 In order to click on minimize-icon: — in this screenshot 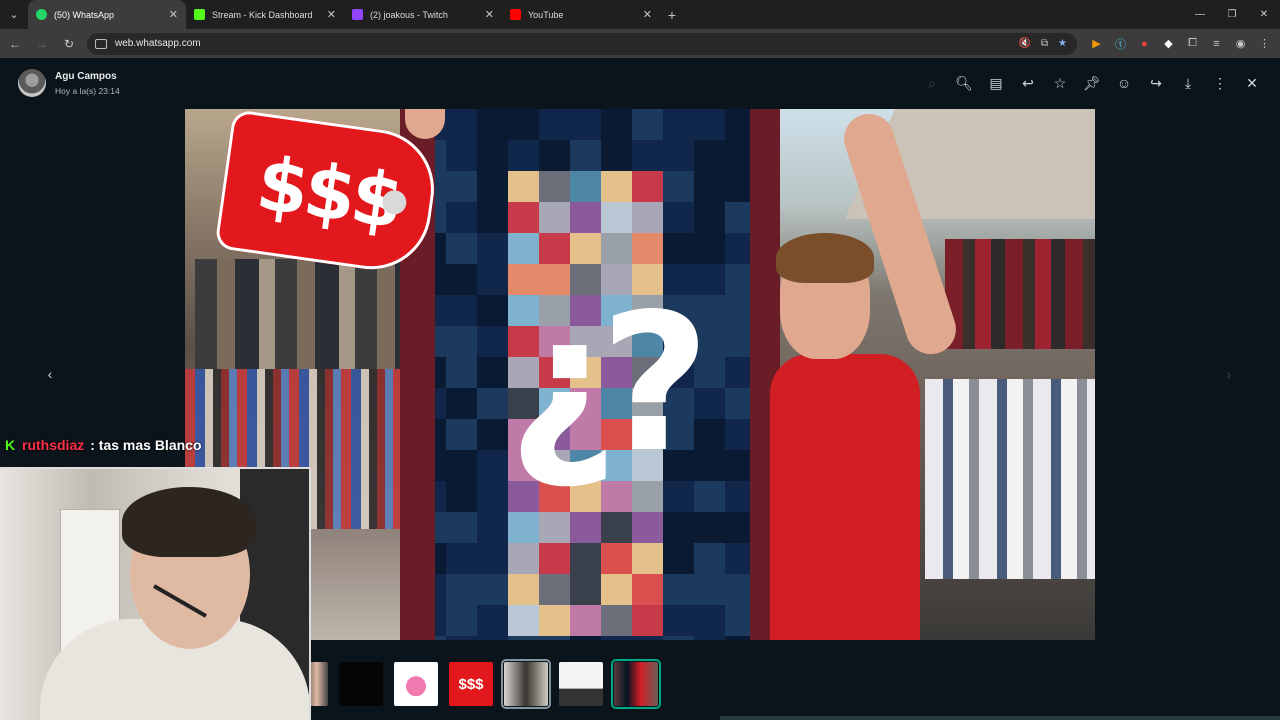, I will do `click(1200, 14)`.